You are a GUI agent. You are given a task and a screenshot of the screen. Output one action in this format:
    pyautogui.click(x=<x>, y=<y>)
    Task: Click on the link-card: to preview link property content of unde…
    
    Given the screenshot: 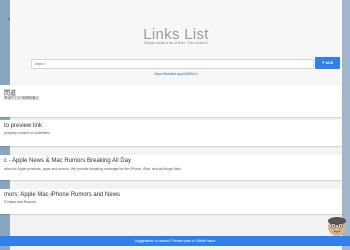 What is the action you would take?
    pyautogui.click(x=171, y=133)
    